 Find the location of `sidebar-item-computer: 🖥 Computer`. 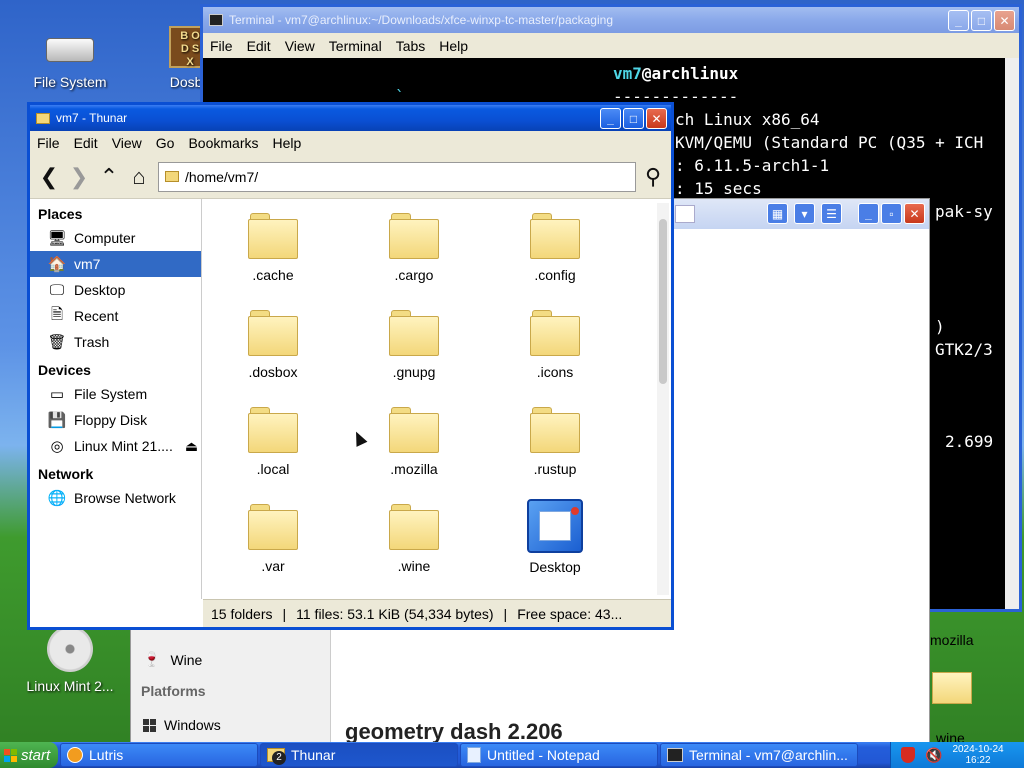

sidebar-item-computer: 🖥 Computer is located at coordinates (115, 238).